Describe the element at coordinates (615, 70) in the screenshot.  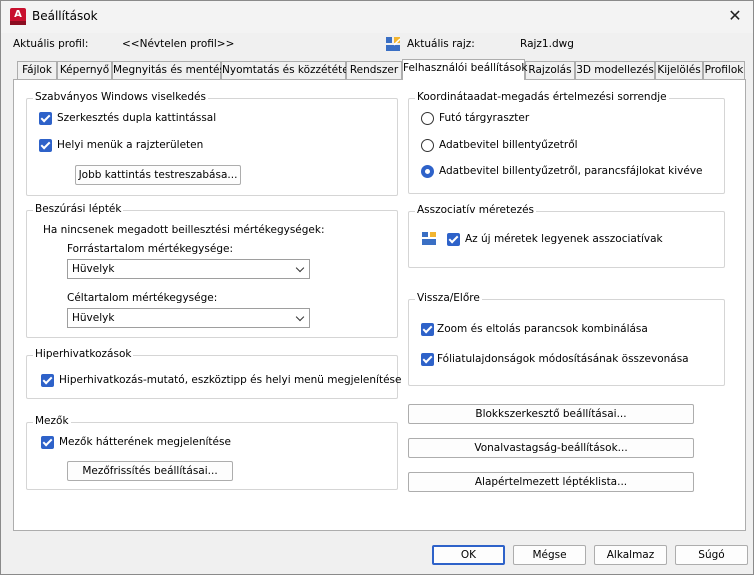
I see `tab-3d-modeling: 3D modellezés` at that location.